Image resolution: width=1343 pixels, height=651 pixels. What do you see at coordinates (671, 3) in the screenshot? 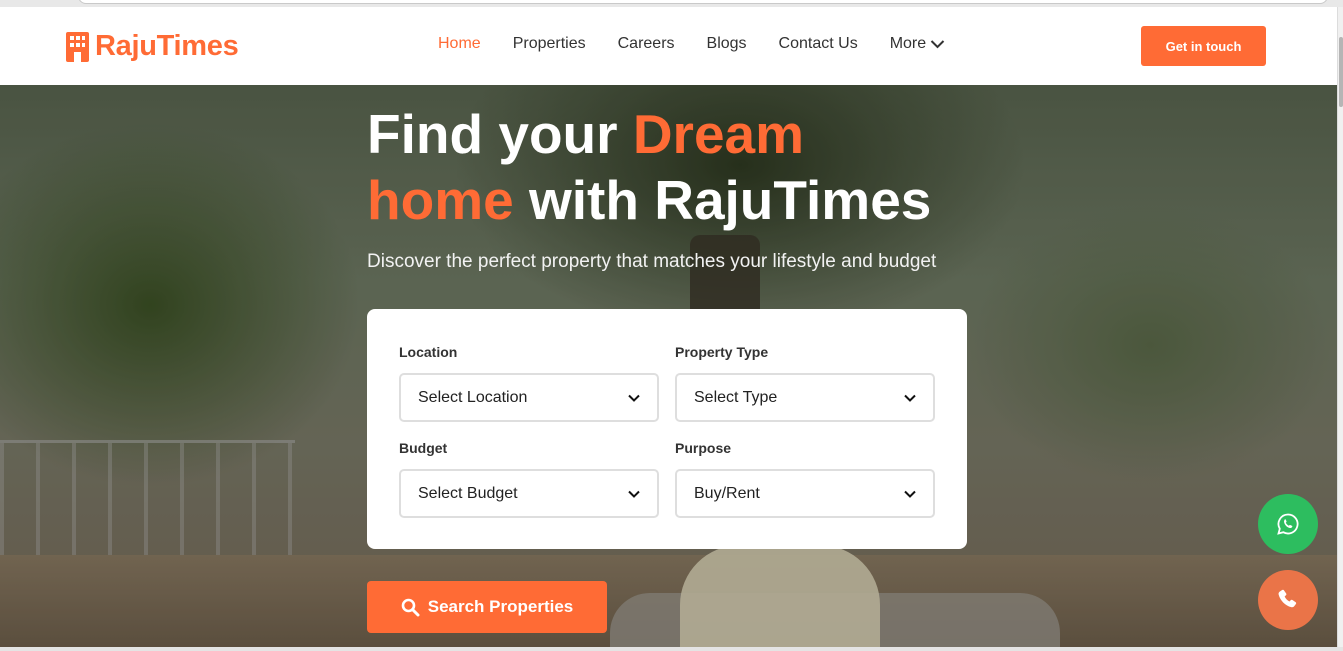
I see `browser-top-edge` at bounding box center [671, 3].